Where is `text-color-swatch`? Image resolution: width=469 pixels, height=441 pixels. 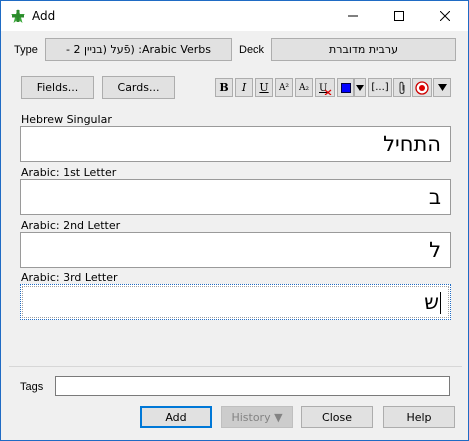 text-color-swatch is located at coordinates (345, 87).